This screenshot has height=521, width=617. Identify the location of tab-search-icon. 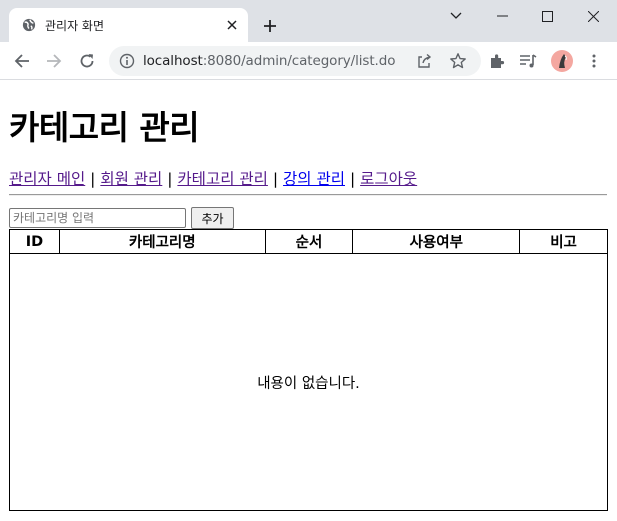
(456, 16).